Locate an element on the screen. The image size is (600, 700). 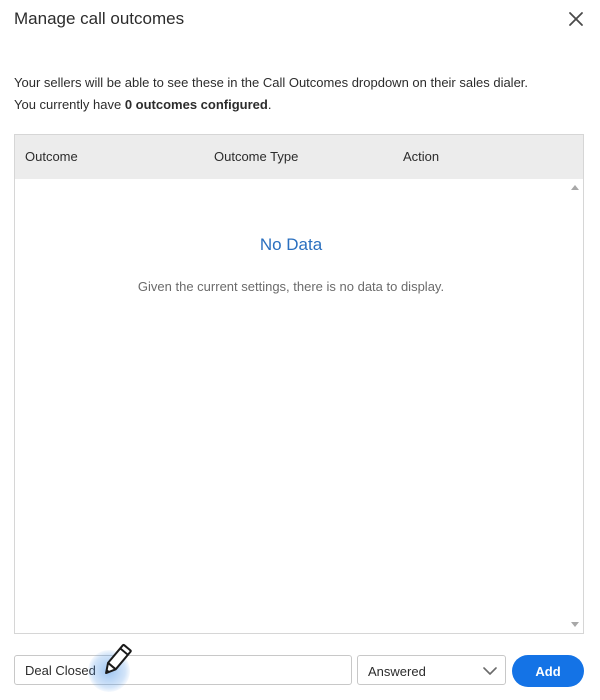
close-icon is located at coordinates (576, 19).